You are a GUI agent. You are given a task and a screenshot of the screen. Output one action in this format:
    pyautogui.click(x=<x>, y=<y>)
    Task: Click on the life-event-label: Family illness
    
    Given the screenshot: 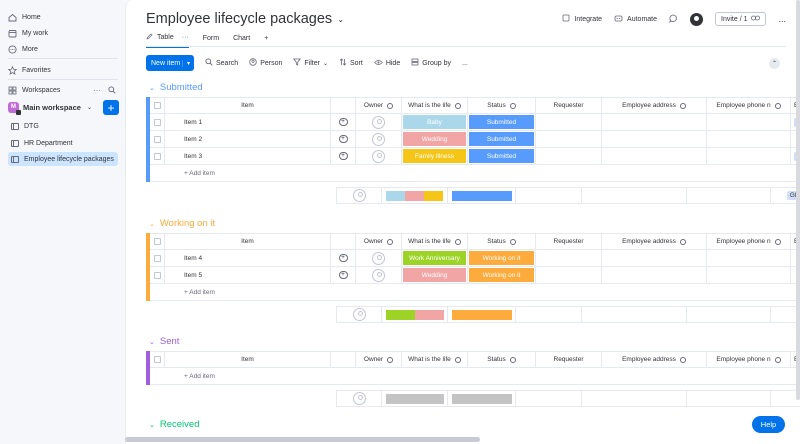 What is the action you would take?
    pyautogui.click(x=434, y=156)
    